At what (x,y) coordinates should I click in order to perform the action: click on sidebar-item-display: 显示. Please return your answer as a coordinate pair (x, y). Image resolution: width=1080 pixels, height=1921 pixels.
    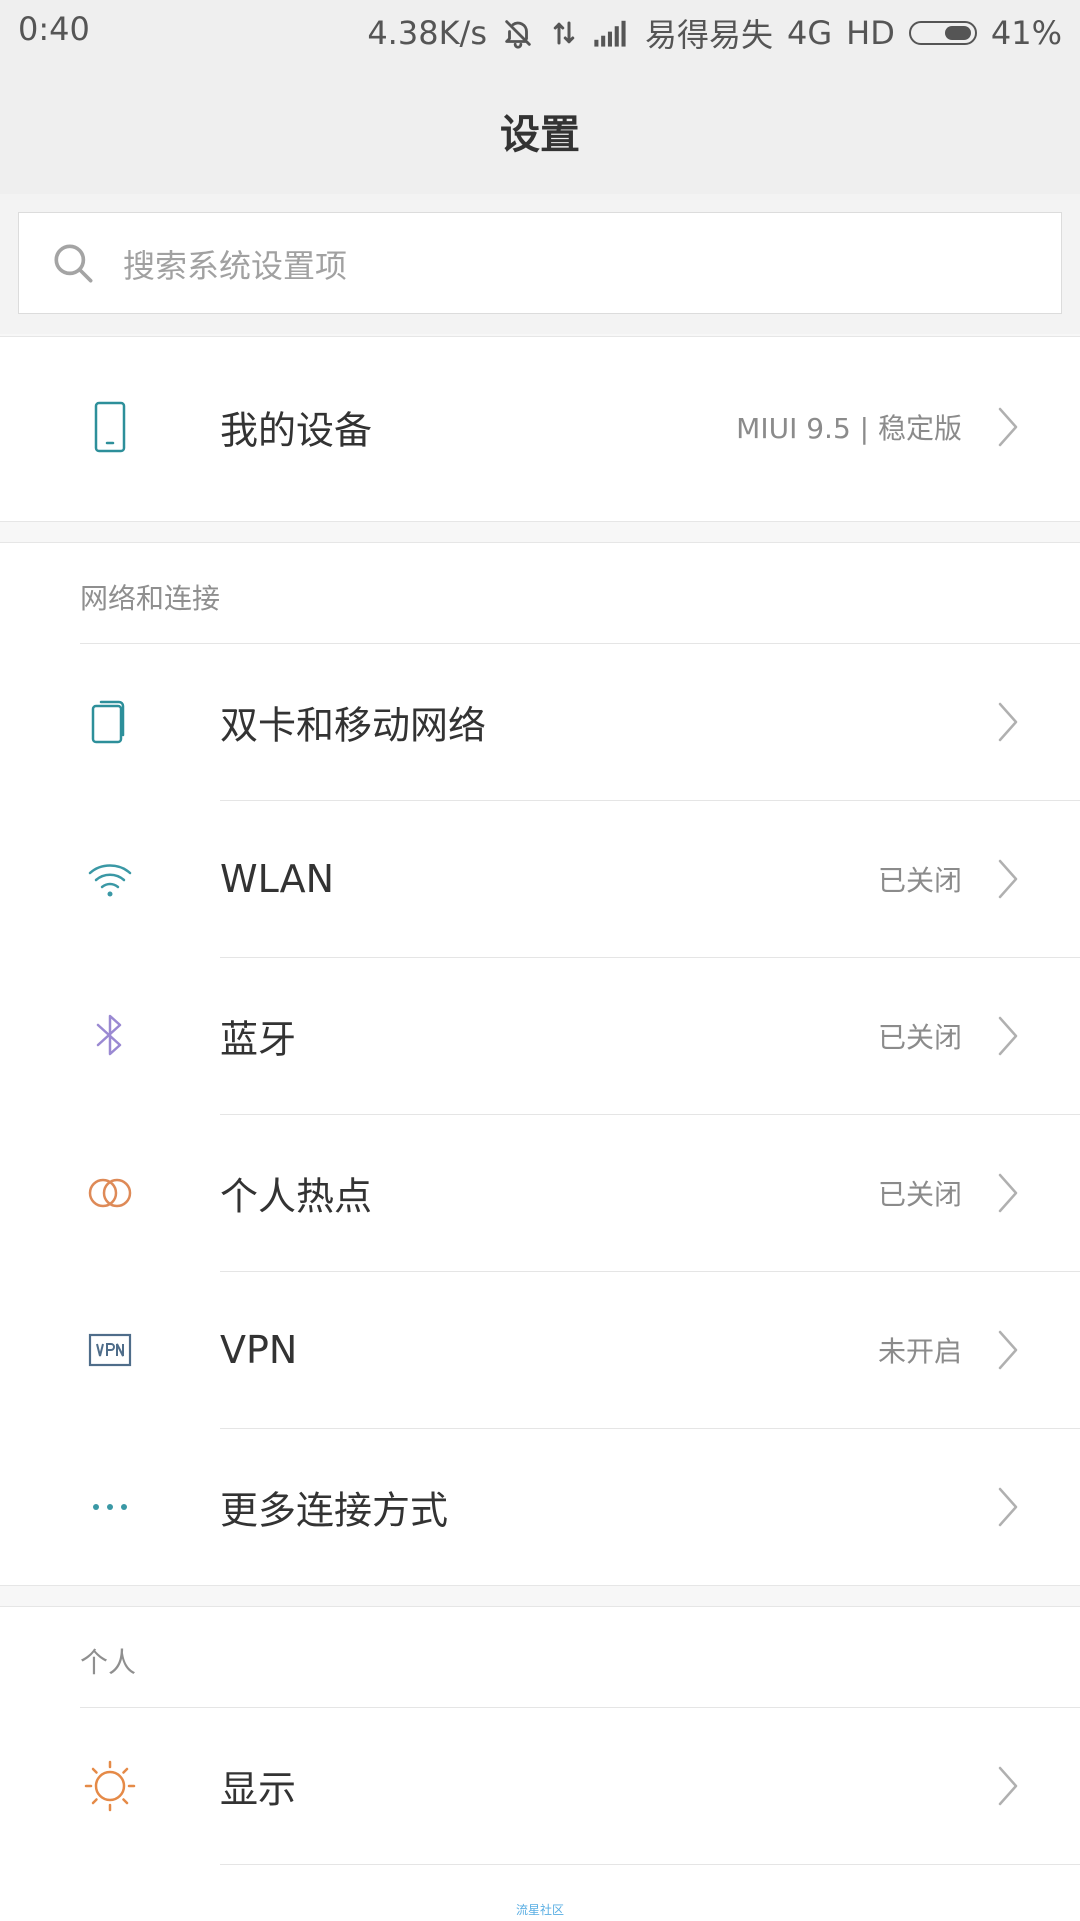
    Looking at the image, I should click on (540, 1786).